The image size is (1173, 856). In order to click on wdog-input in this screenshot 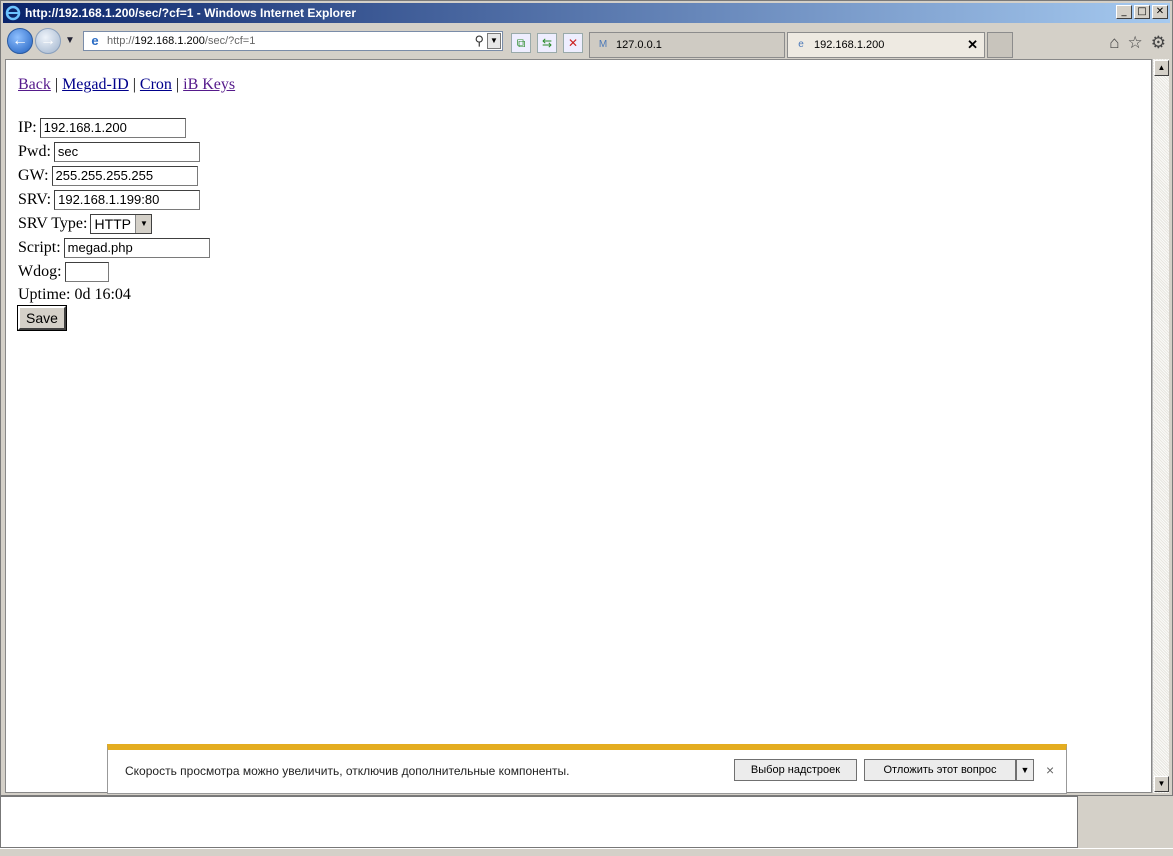, I will do `click(86, 272)`.